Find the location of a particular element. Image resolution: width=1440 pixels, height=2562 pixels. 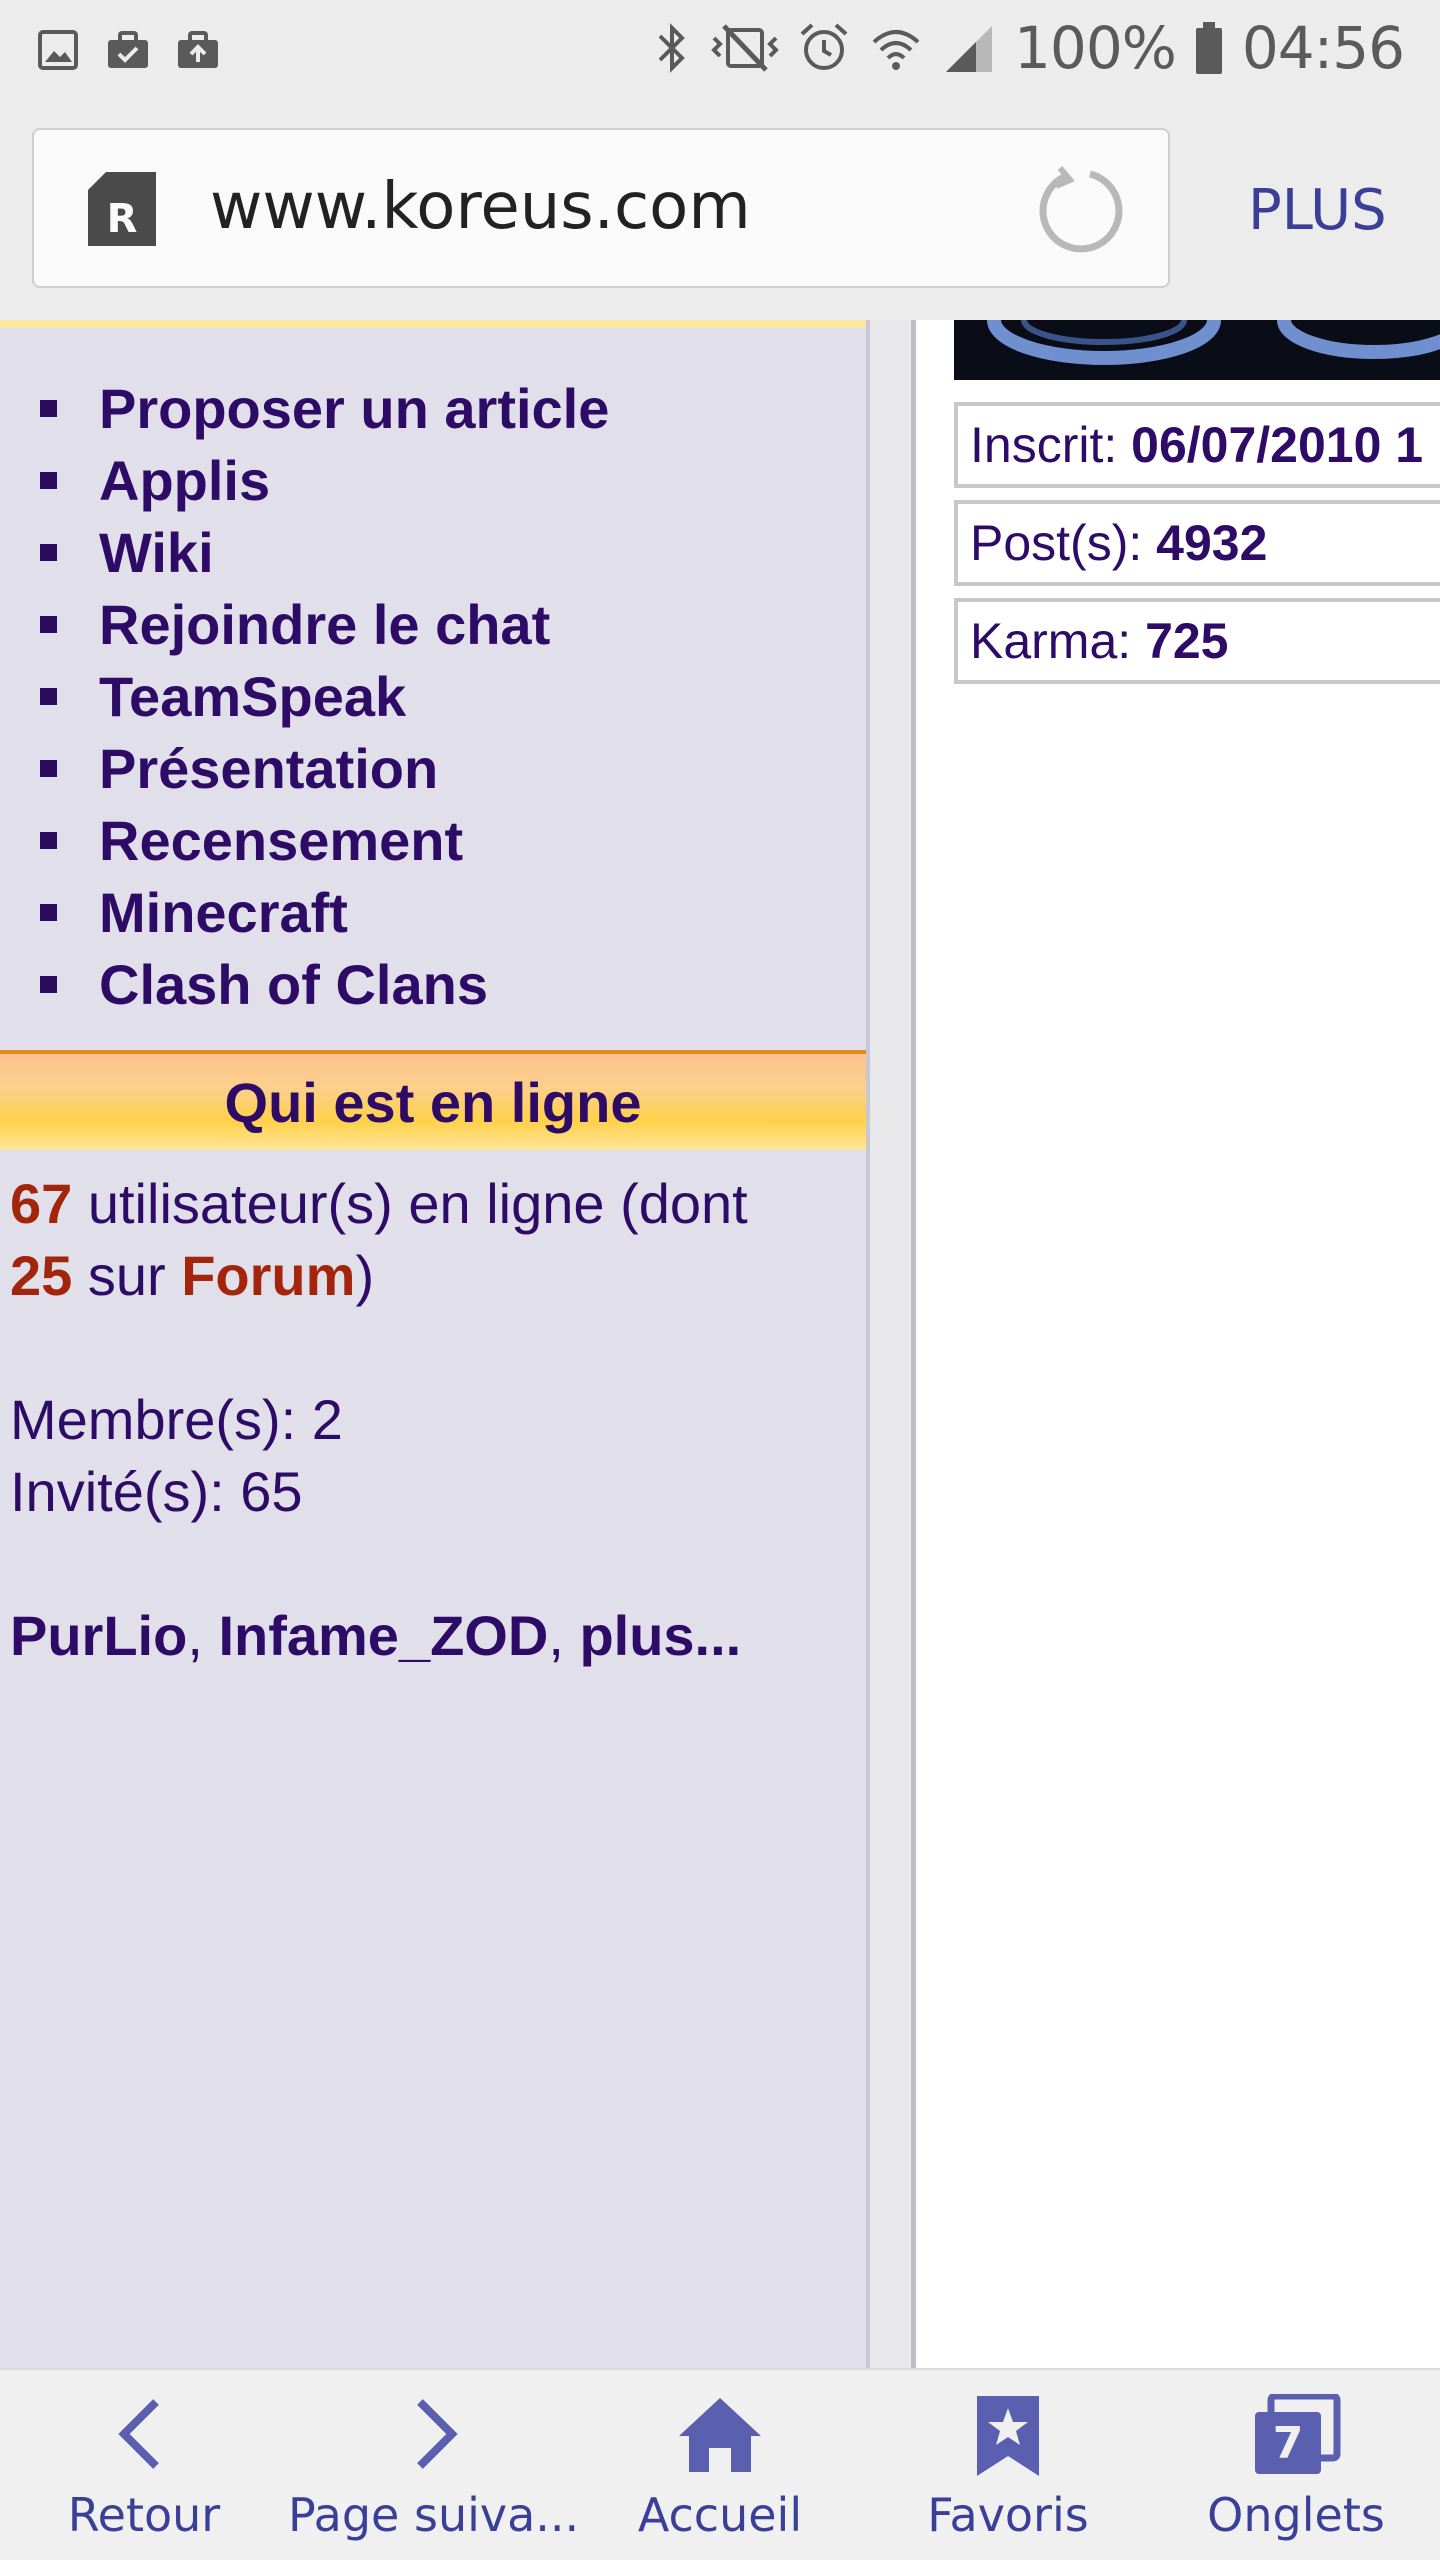

karma-count: Karma: 725 is located at coordinates (1197, 641).